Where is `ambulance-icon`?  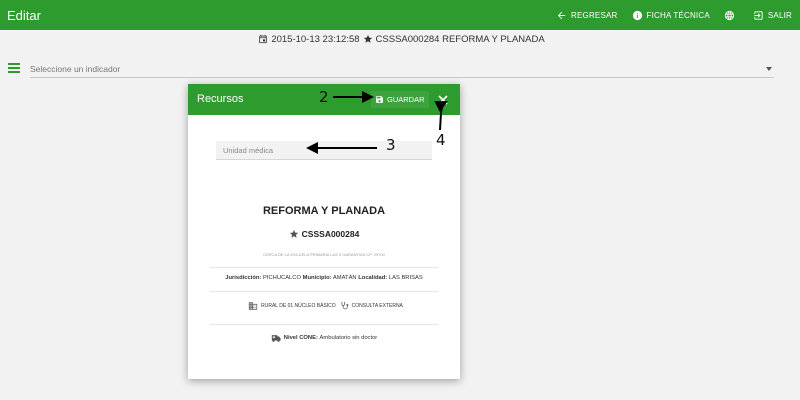
ambulance-icon is located at coordinates (276, 338).